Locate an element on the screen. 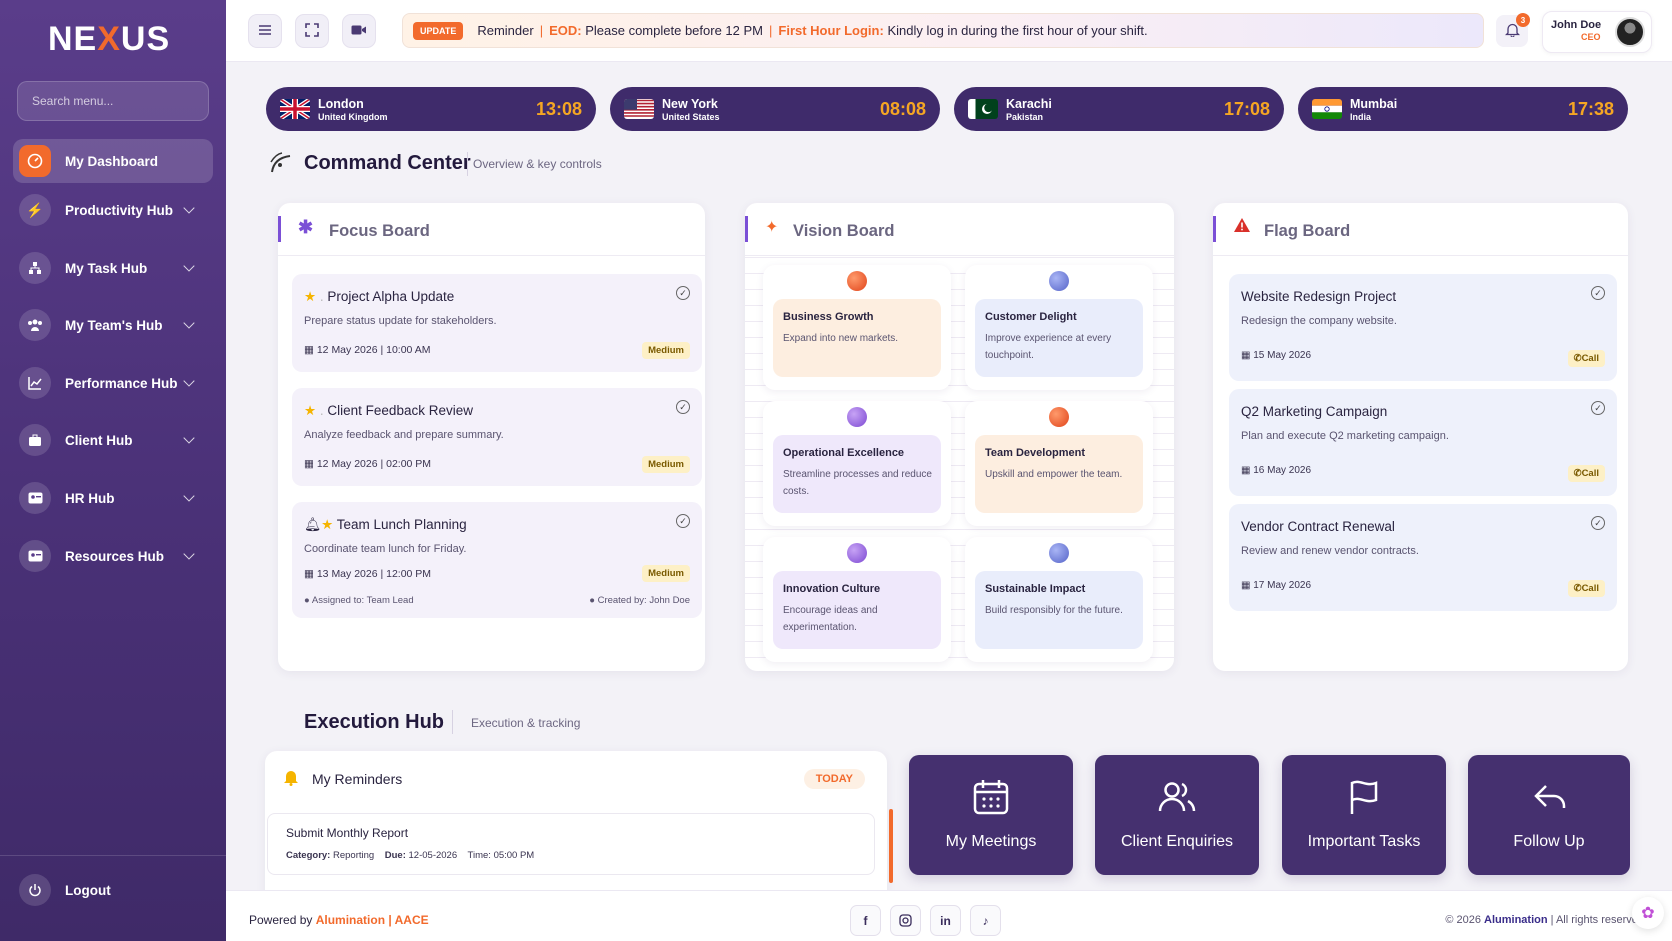  my-meetings-tile: My Meetings is located at coordinates (991, 815).